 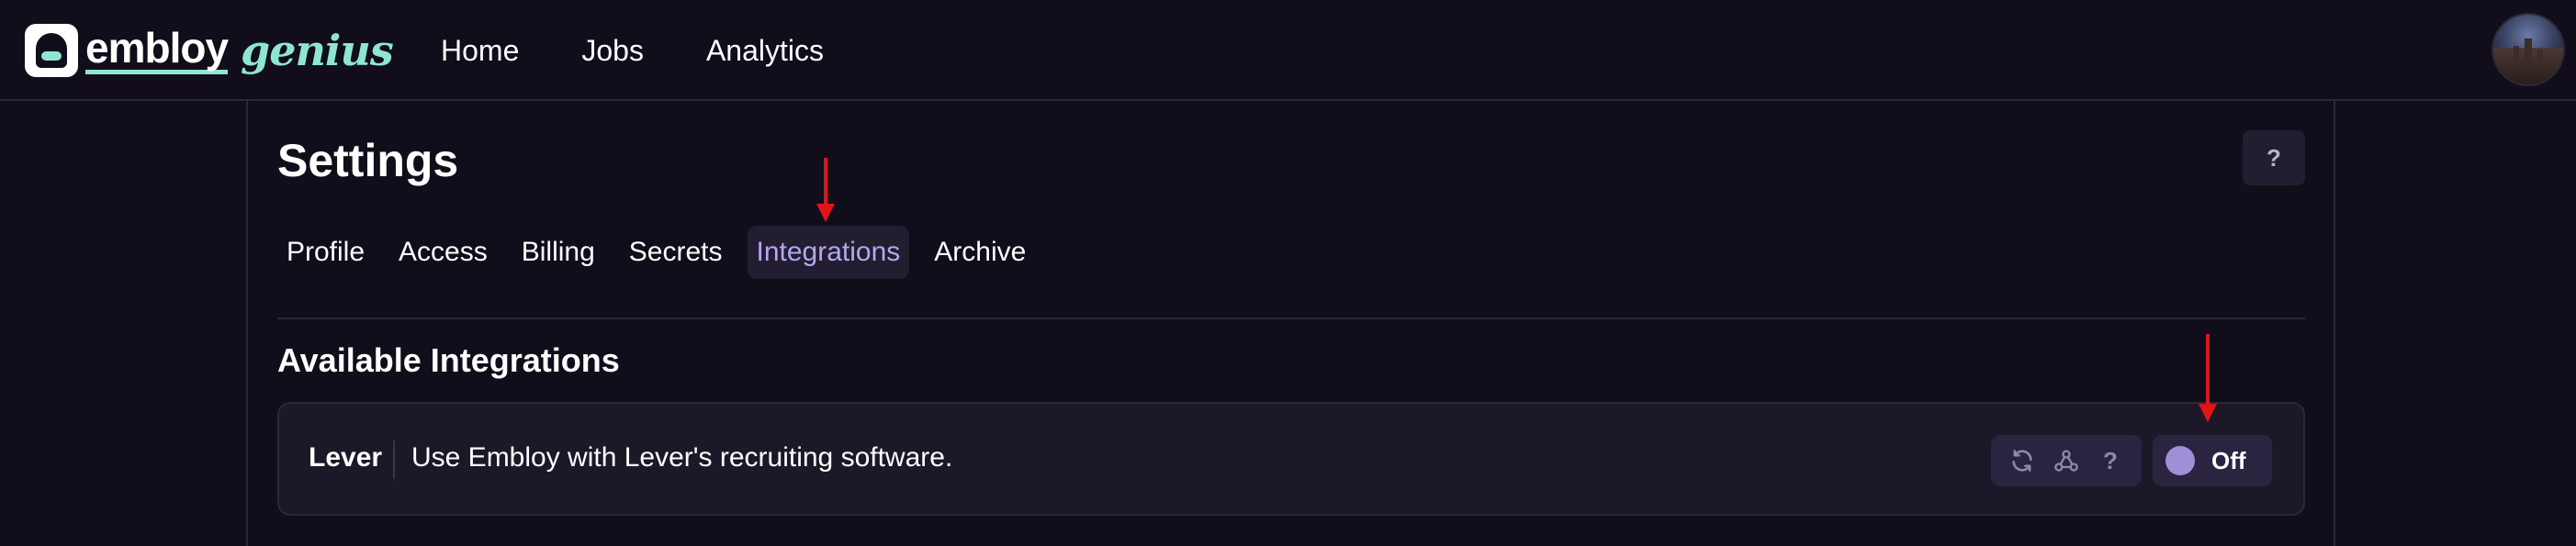 I want to click on toggle-state-label: Off, so click(x=2228, y=460).